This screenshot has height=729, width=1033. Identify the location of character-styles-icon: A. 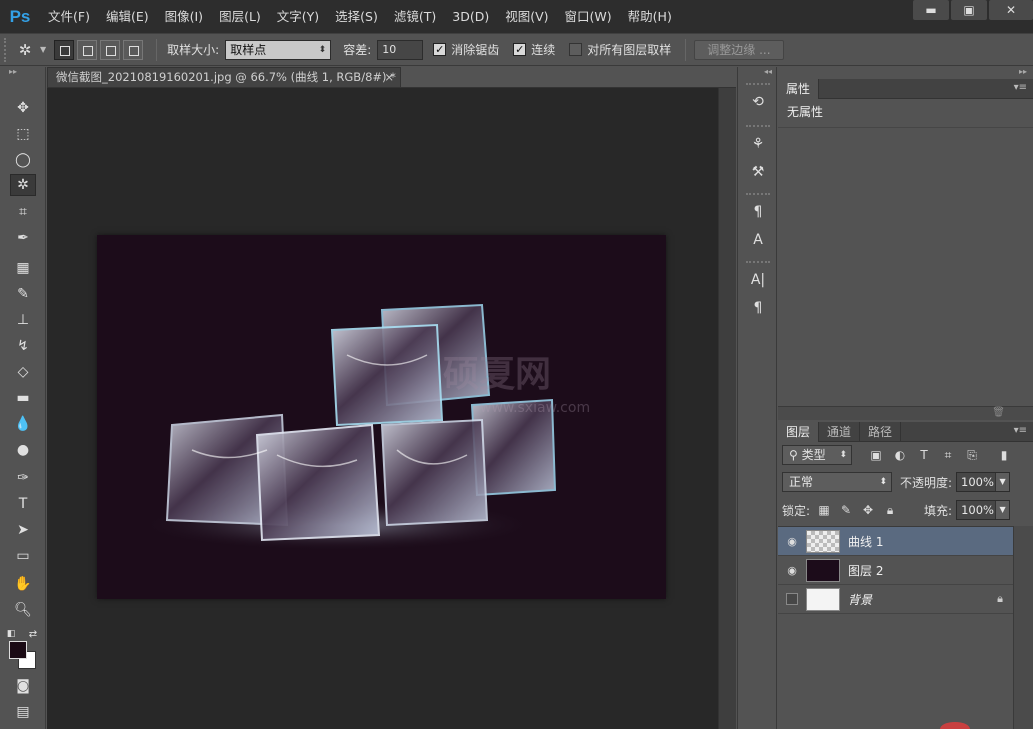
(758, 240).